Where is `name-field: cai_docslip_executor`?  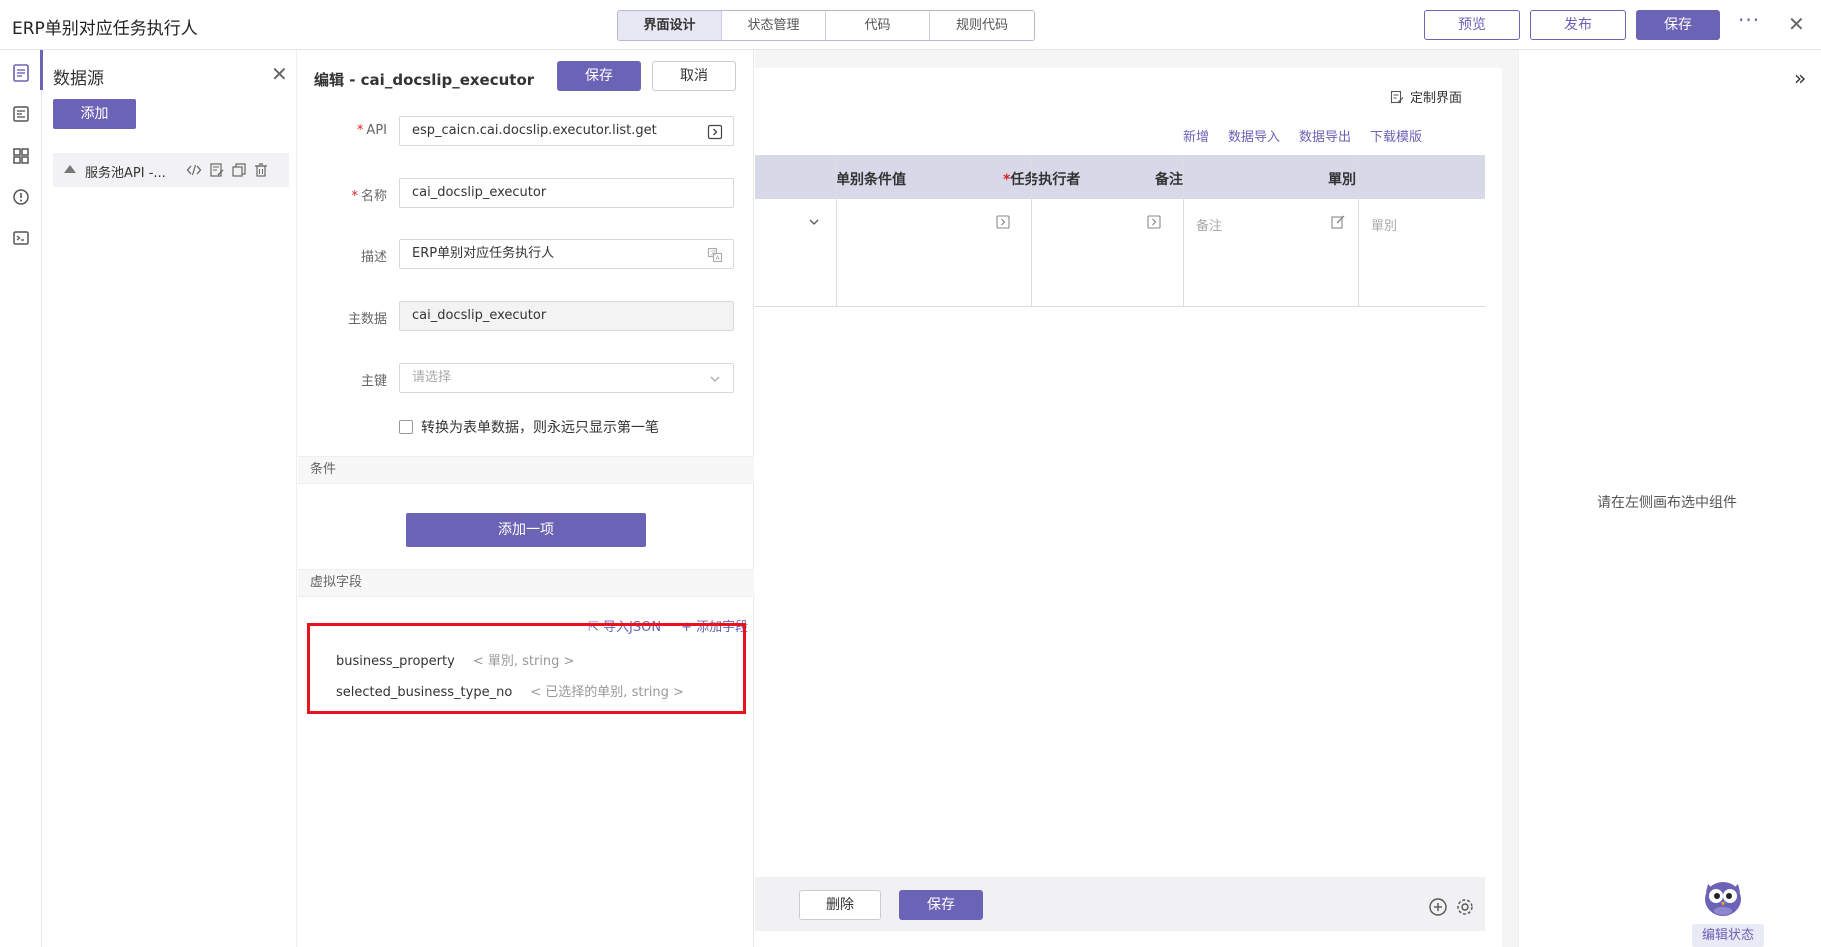 name-field: cai_docslip_executor is located at coordinates (566, 193).